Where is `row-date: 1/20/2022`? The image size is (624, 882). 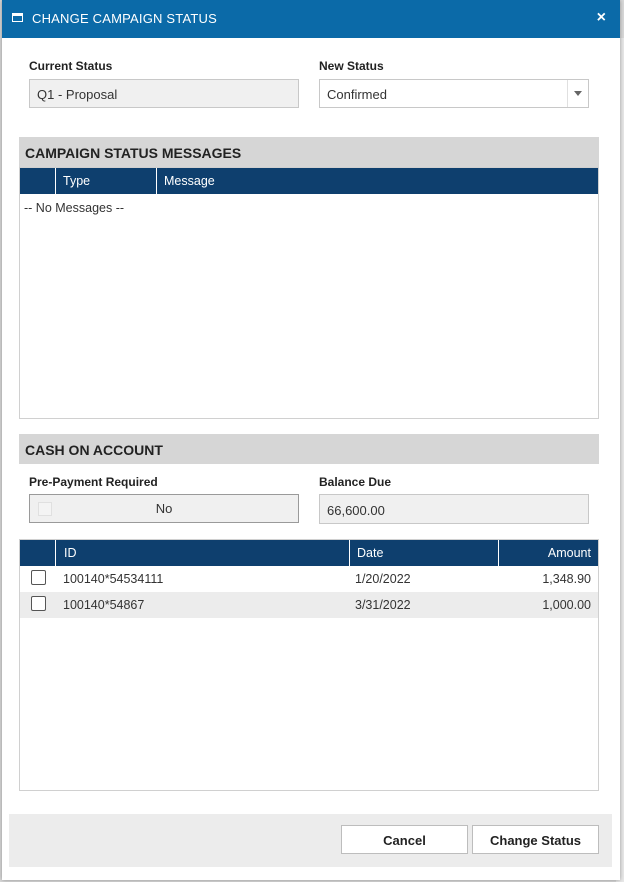 row-date: 1/20/2022 is located at coordinates (383, 579).